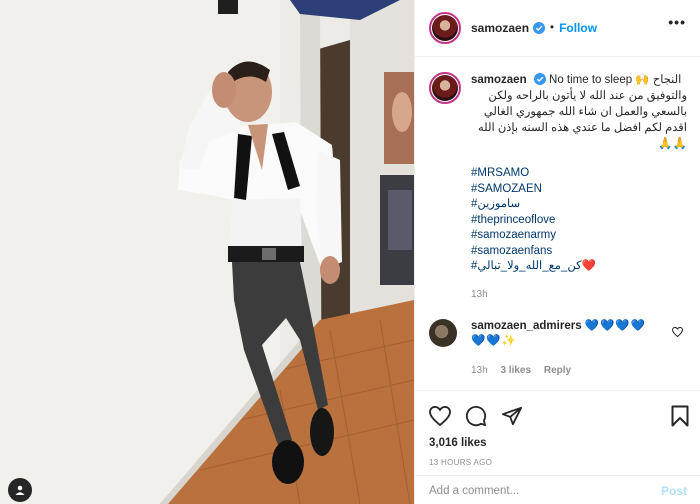  I want to click on heart-icon, so click(440, 416).